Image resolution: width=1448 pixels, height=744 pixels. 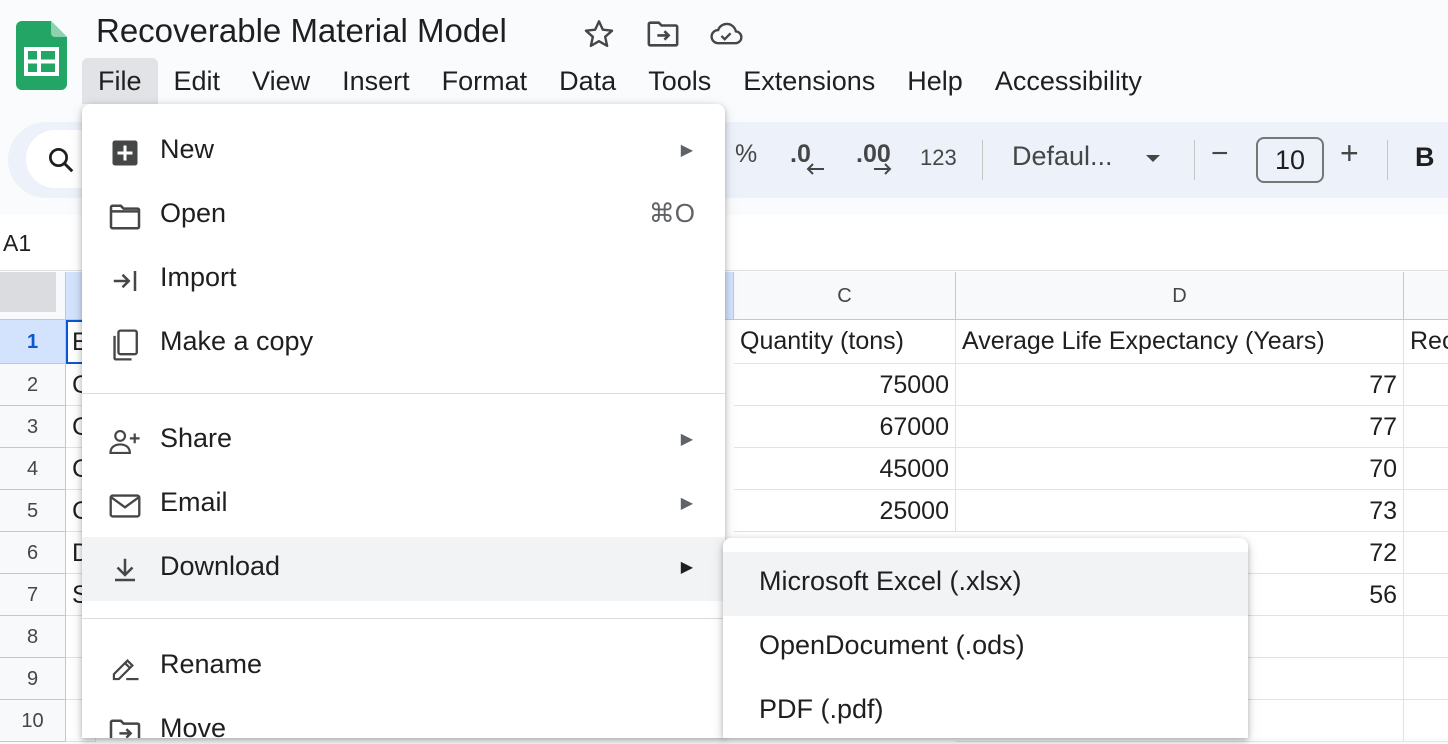 What do you see at coordinates (125, 153) in the screenshot?
I see `new-sheet-icon` at bounding box center [125, 153].